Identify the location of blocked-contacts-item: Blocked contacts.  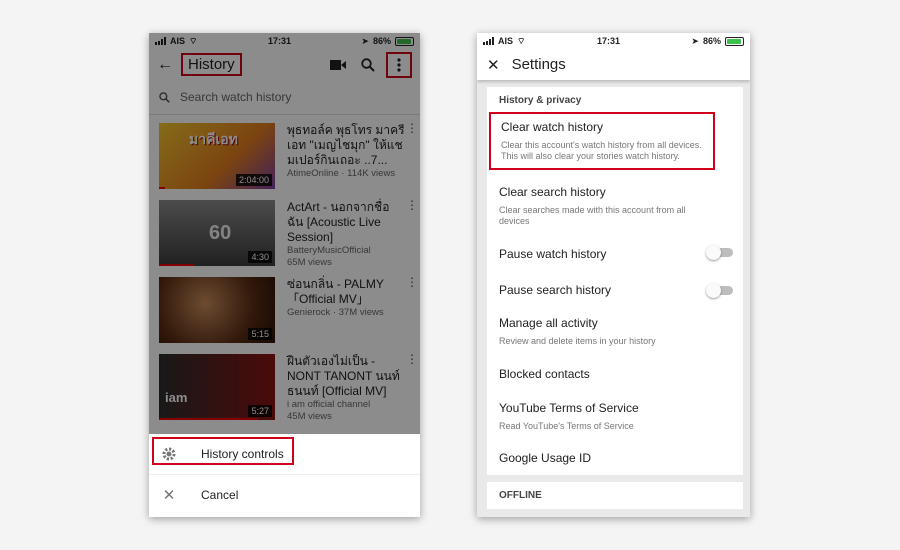
(615, 374).